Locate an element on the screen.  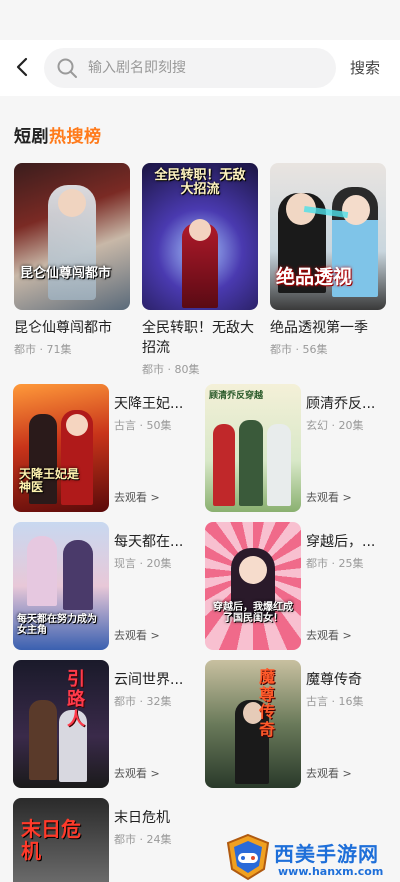
drama-meta: 现言 · 20集 is located at coordinates (143, 563).